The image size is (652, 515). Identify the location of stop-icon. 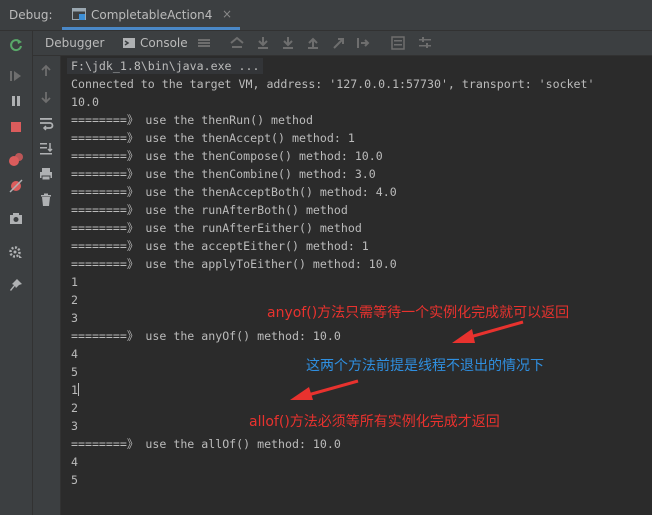
(16, 127).